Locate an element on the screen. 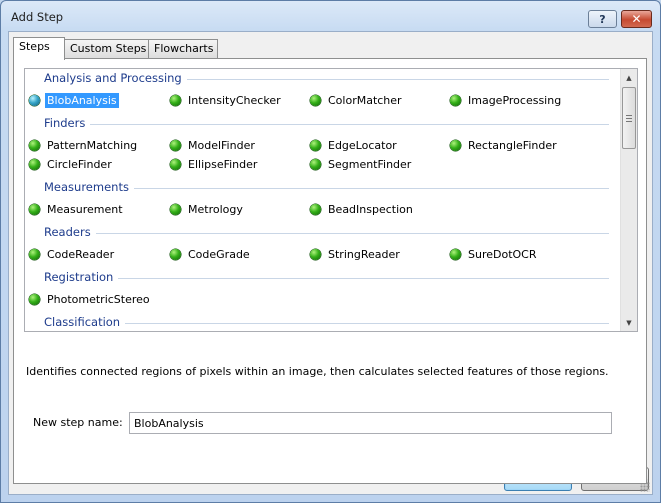  step-item: EdgeLocator is located at coordinates (354, 145).